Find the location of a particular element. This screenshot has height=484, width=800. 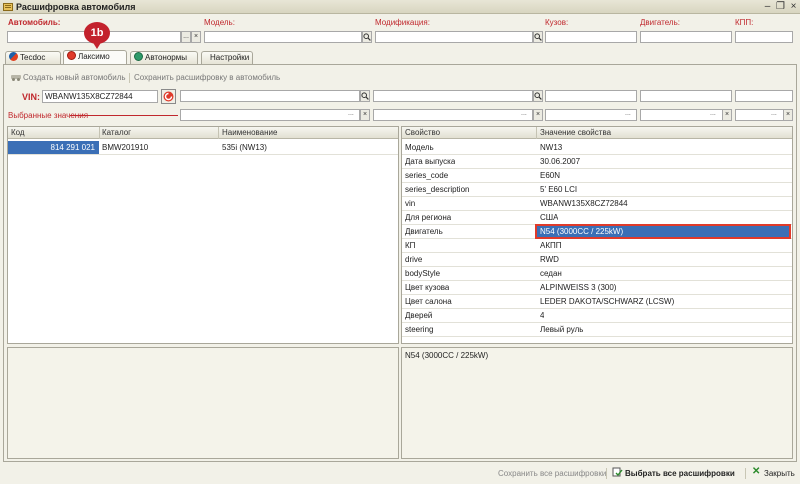

cell-property: Дверей is located at coordinates (419, 315).